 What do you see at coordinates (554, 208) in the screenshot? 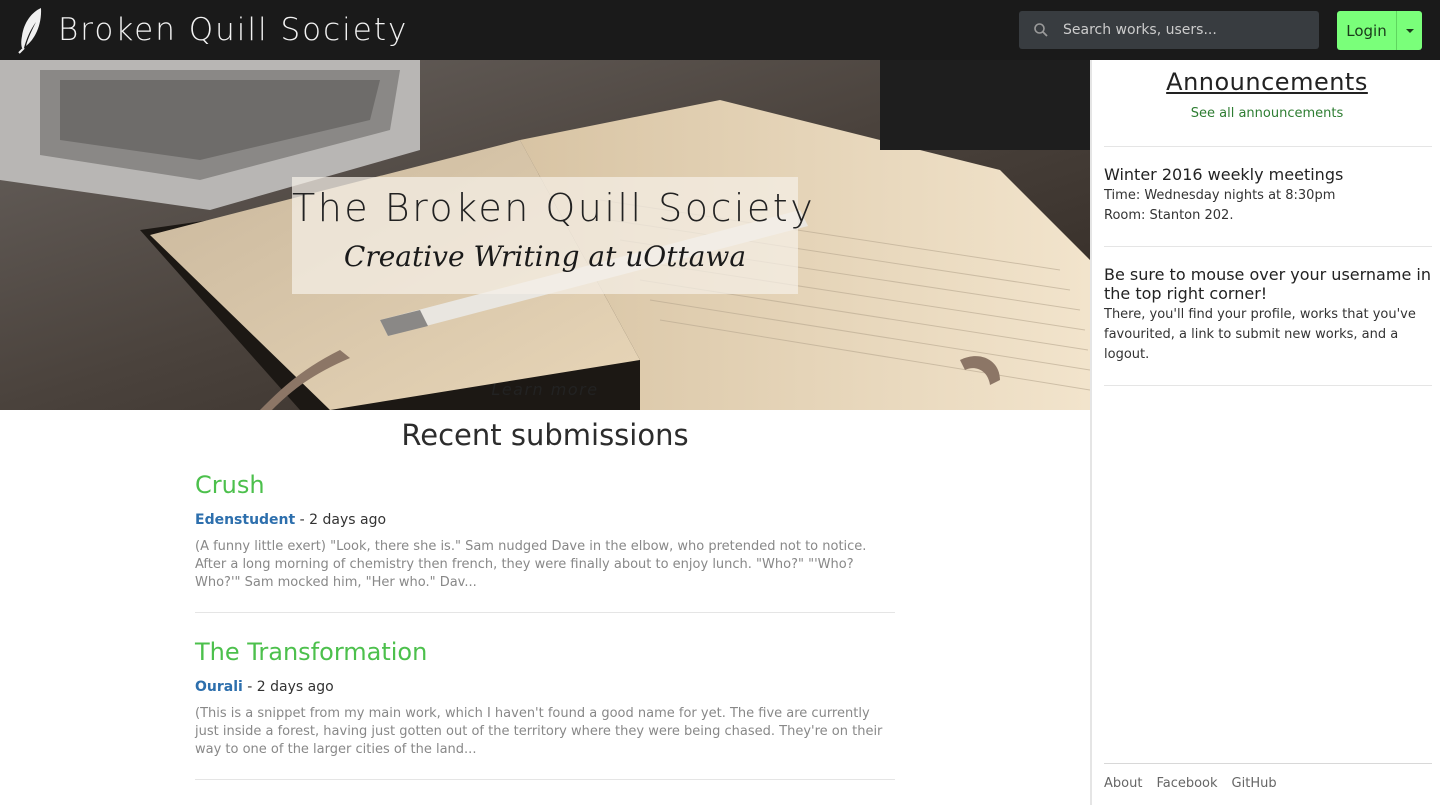
I see `hero-title: The Broken Quill Society` at bounding box center [554, 208].